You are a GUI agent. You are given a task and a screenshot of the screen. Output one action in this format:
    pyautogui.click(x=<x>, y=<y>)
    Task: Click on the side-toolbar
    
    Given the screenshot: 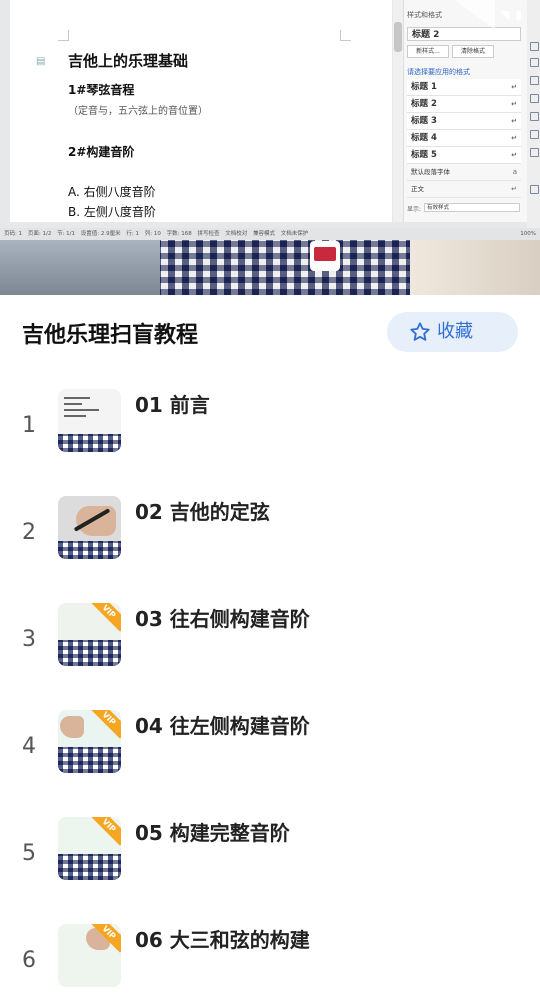 What is the action you would take?
    pyautogui.click(x=533, y=114)
    